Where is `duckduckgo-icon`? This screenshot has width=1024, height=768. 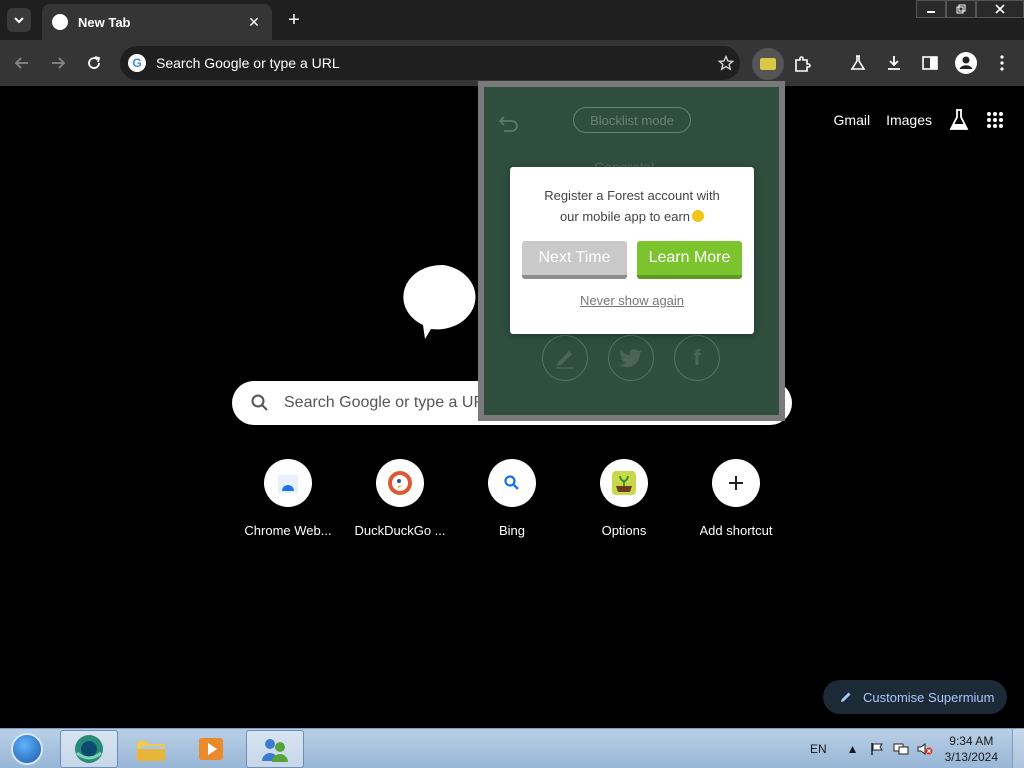
duckduckgo-icon is located at coordinates (400, 483).